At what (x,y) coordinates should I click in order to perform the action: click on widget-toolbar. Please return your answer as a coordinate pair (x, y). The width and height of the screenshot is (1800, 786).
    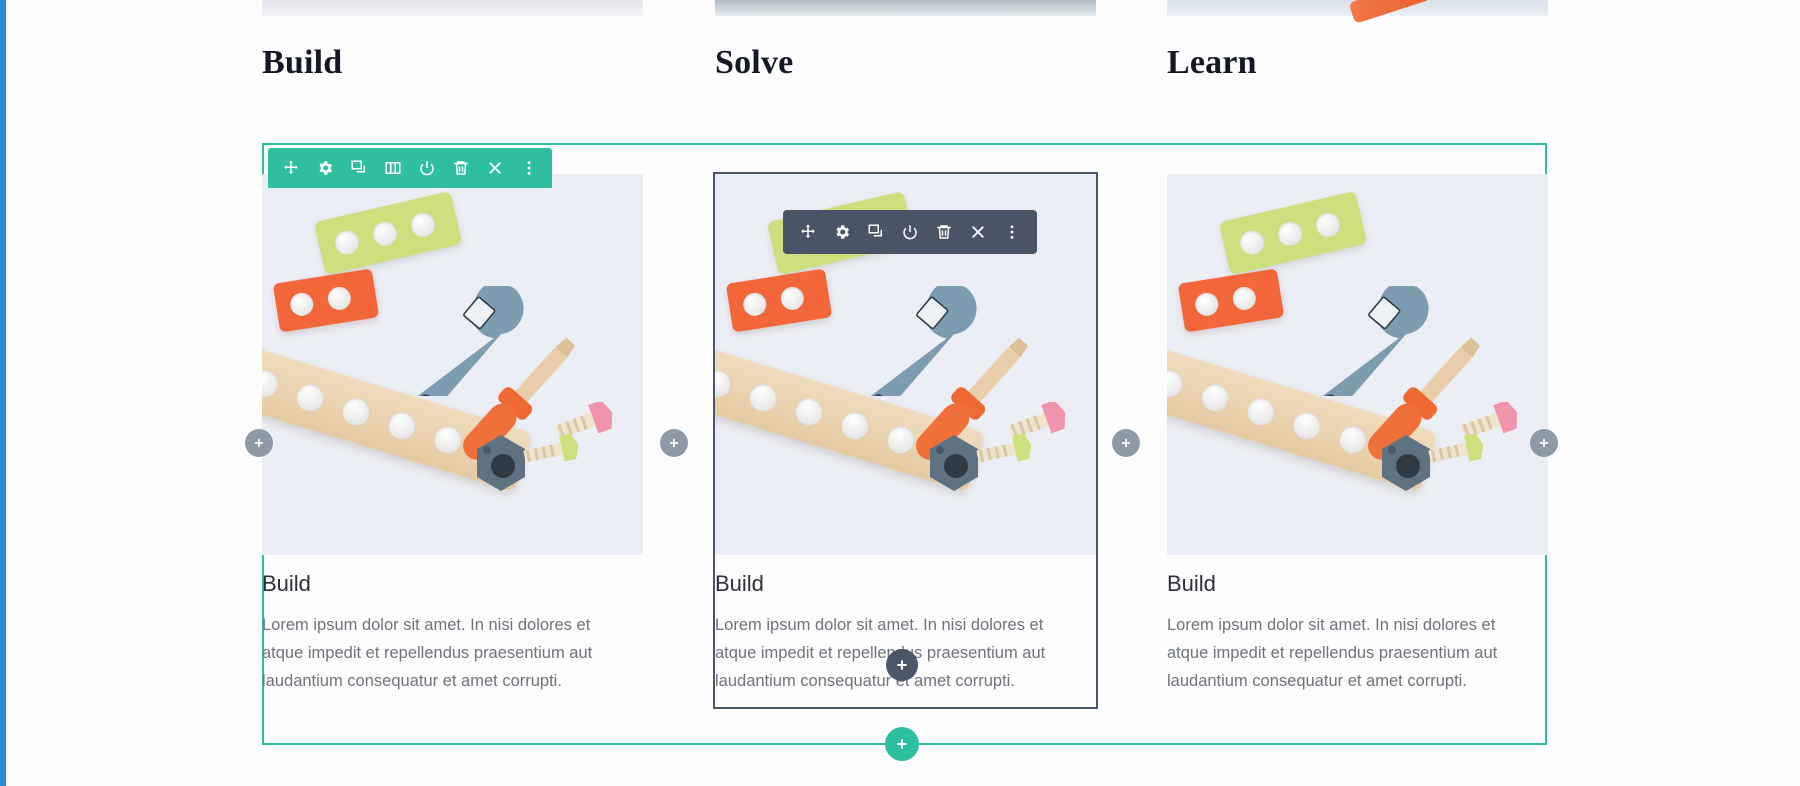
    Looking at the image, I should click on (910, 232).